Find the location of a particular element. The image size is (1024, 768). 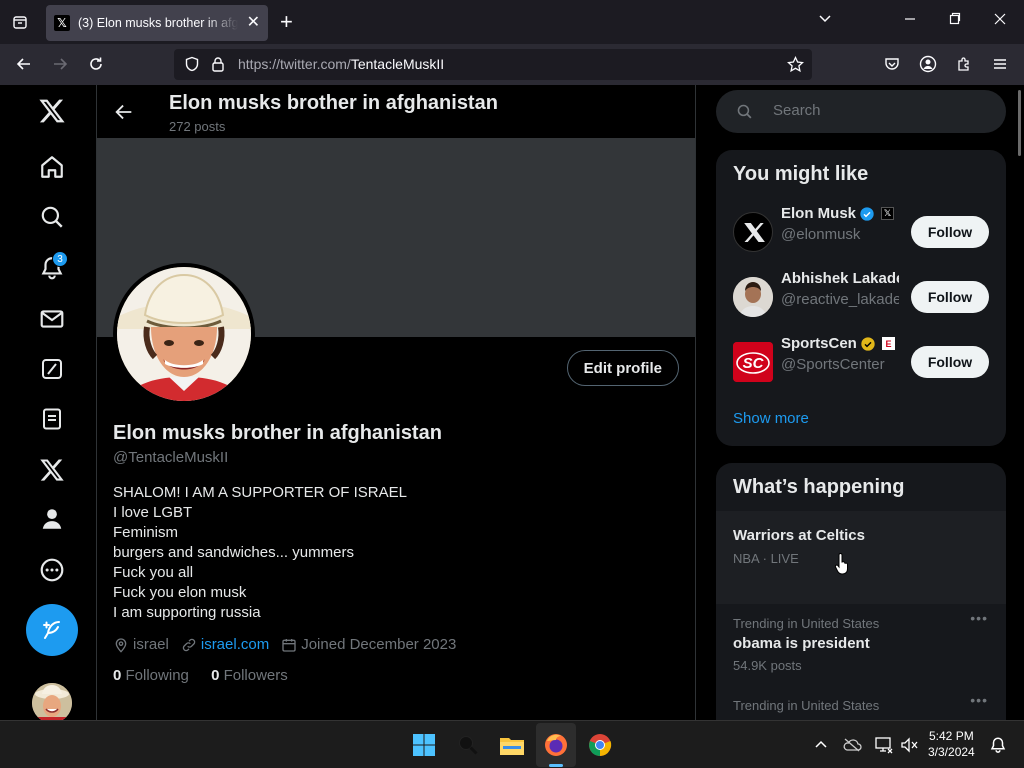

lock-icon is located at coordinates (218, 66).